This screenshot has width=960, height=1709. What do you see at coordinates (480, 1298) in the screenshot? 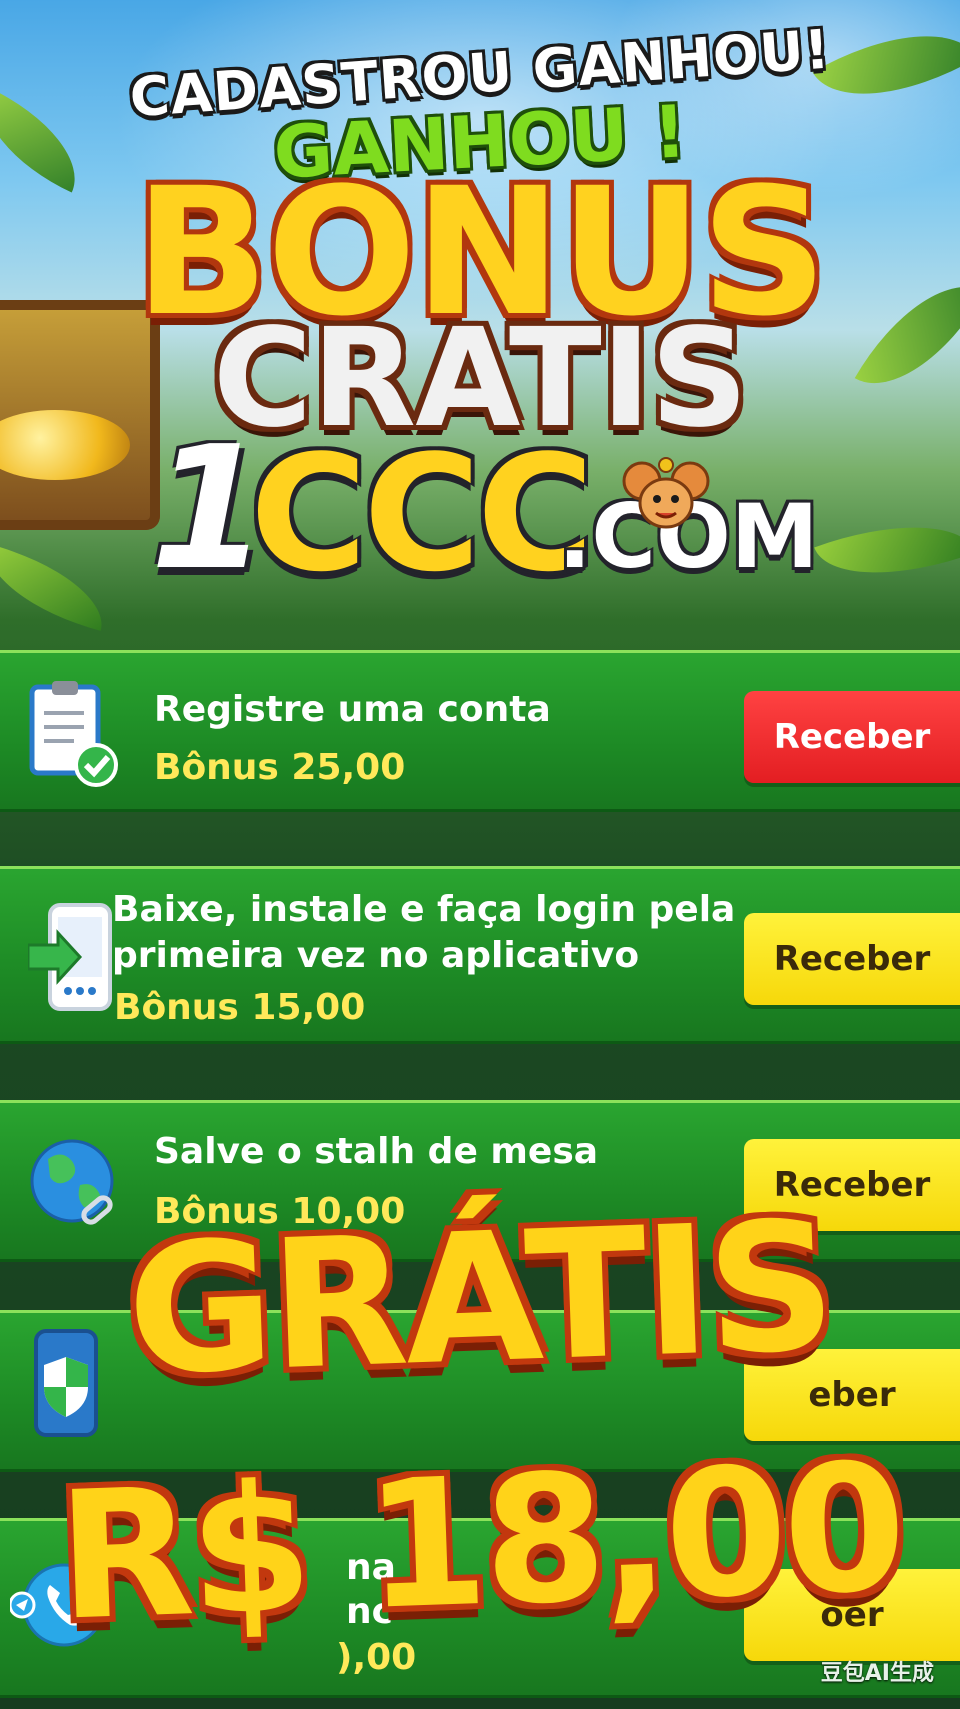
I see `promo-gratis-text: GRÁTIS` at bounding box center [480, 1298].